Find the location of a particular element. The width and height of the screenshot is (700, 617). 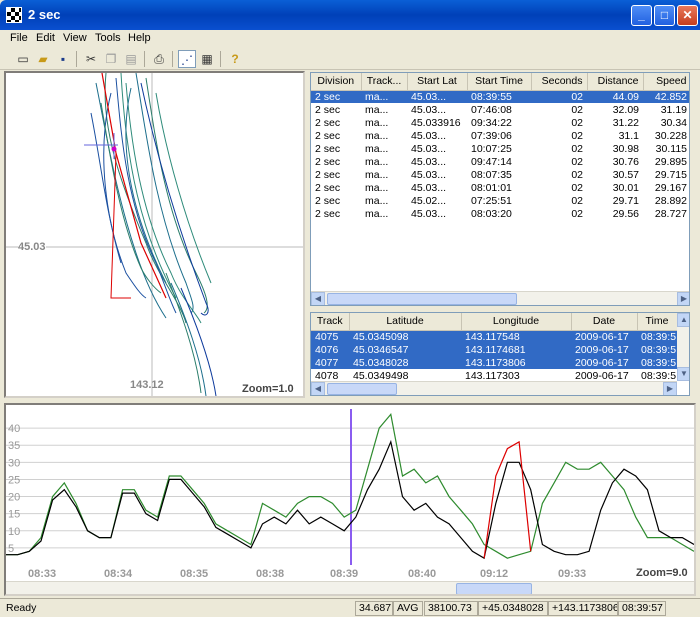

x-tick-label: 08:38 is located at coordinates (270, 574).